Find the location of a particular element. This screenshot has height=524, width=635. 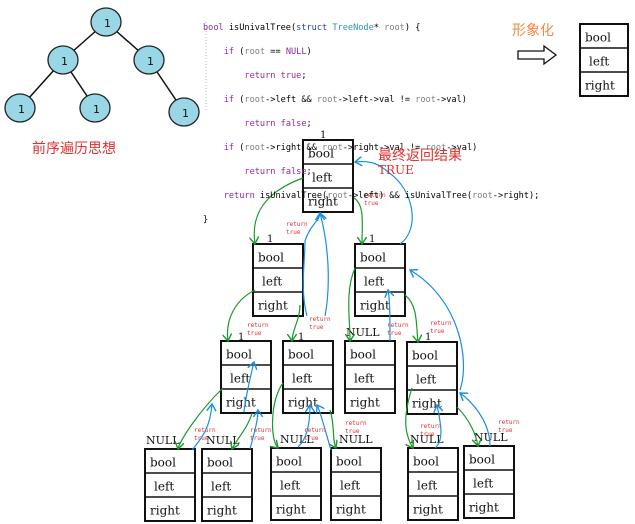

code-line: return true; is located at coordinates (275, 76).